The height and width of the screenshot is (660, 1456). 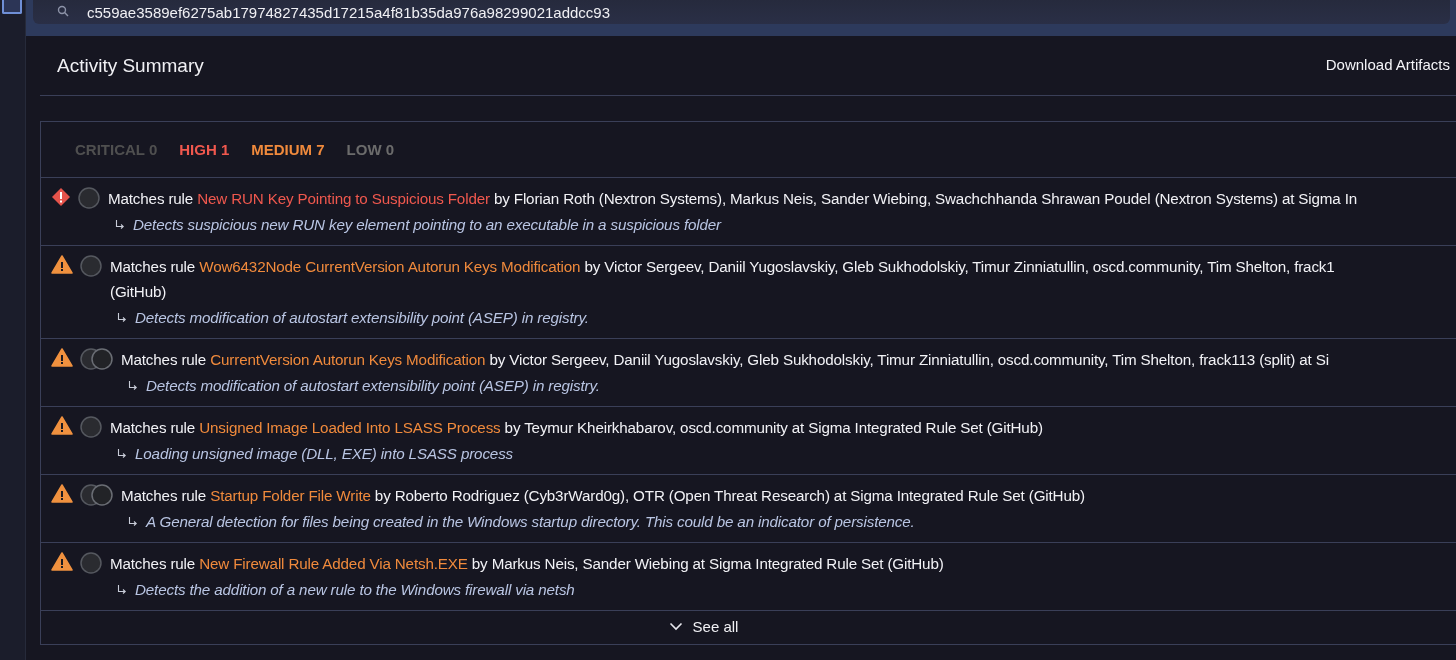 What do you see at coordinates (427, 225) in the screenshot?
I see `rule-description: Detects suspicious new RUN key element pointing to an executable in a suspicious folder` at bounding box center [427, 225].